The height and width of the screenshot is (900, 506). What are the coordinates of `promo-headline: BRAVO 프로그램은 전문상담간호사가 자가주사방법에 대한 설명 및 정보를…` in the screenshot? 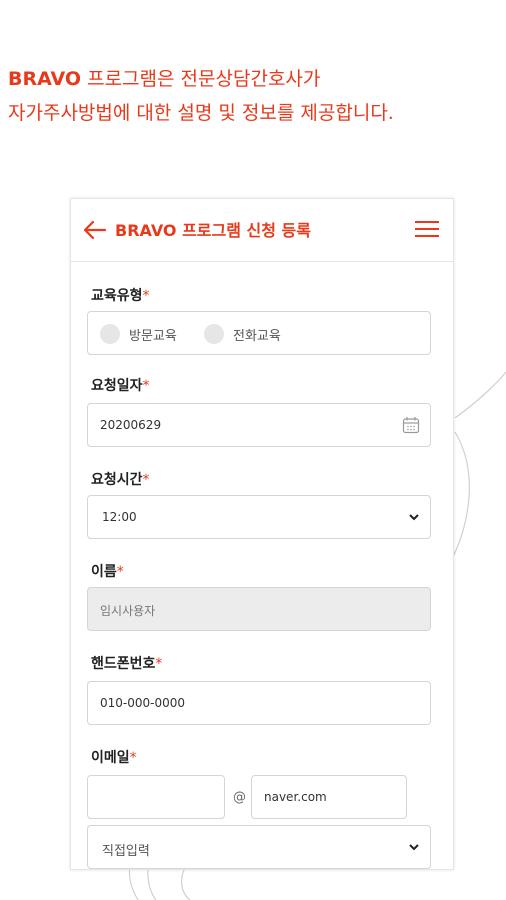 It's located at (257, 96).